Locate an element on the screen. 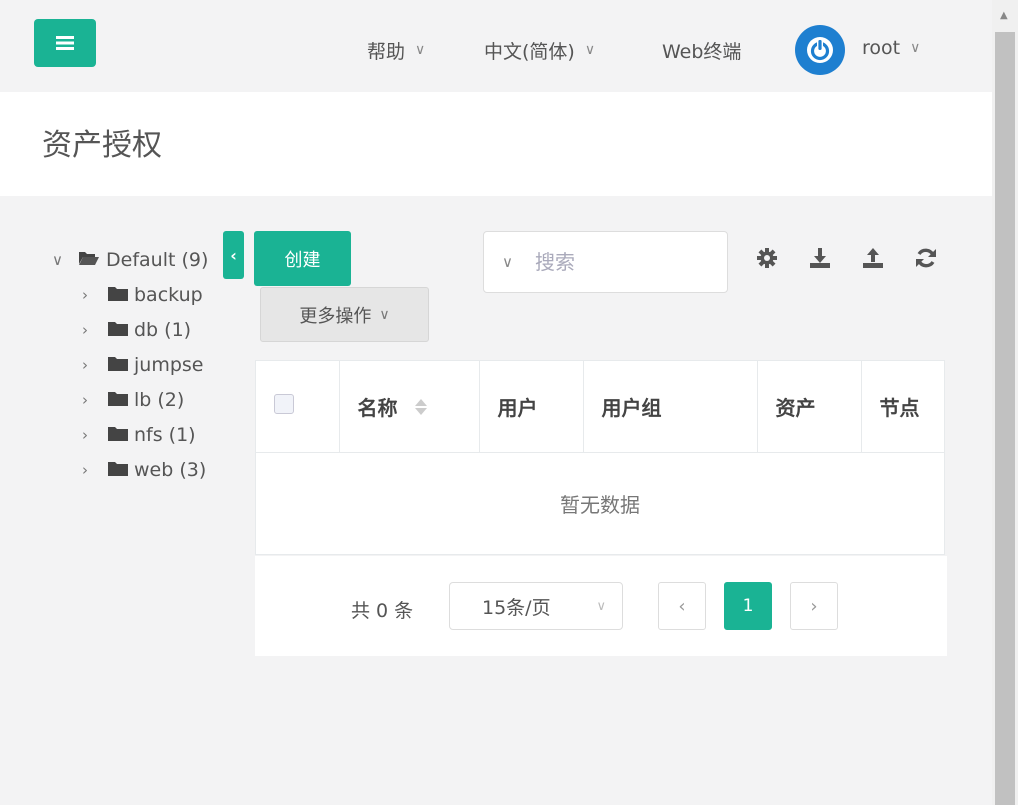  column-label: 用户 is located at coordinates (517, 407).